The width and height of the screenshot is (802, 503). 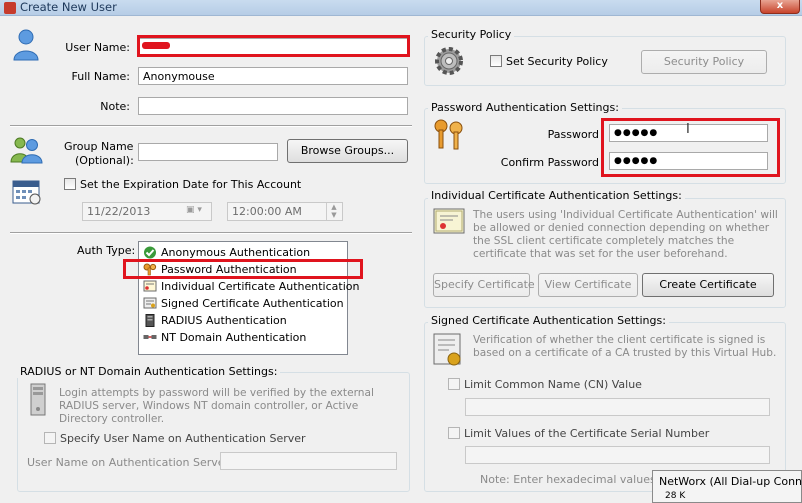 I want to click on hex-note: Note: Enter hexadecimal values. (E, so click(x=577, y=479).